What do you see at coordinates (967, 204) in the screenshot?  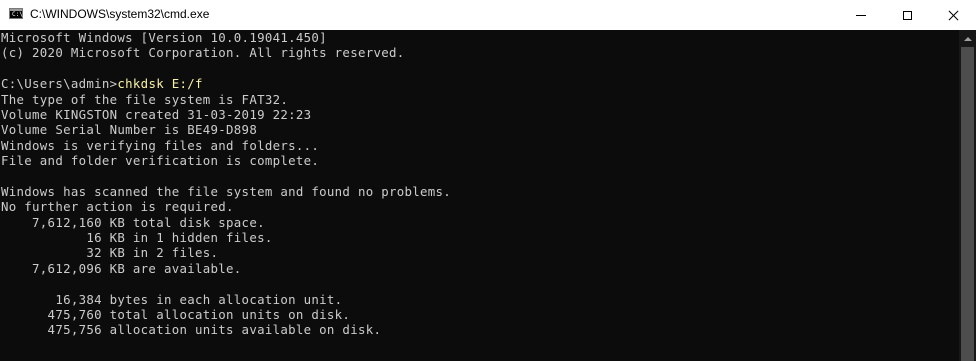 I see `scroll-thumb` at bounding box center [967, 204].